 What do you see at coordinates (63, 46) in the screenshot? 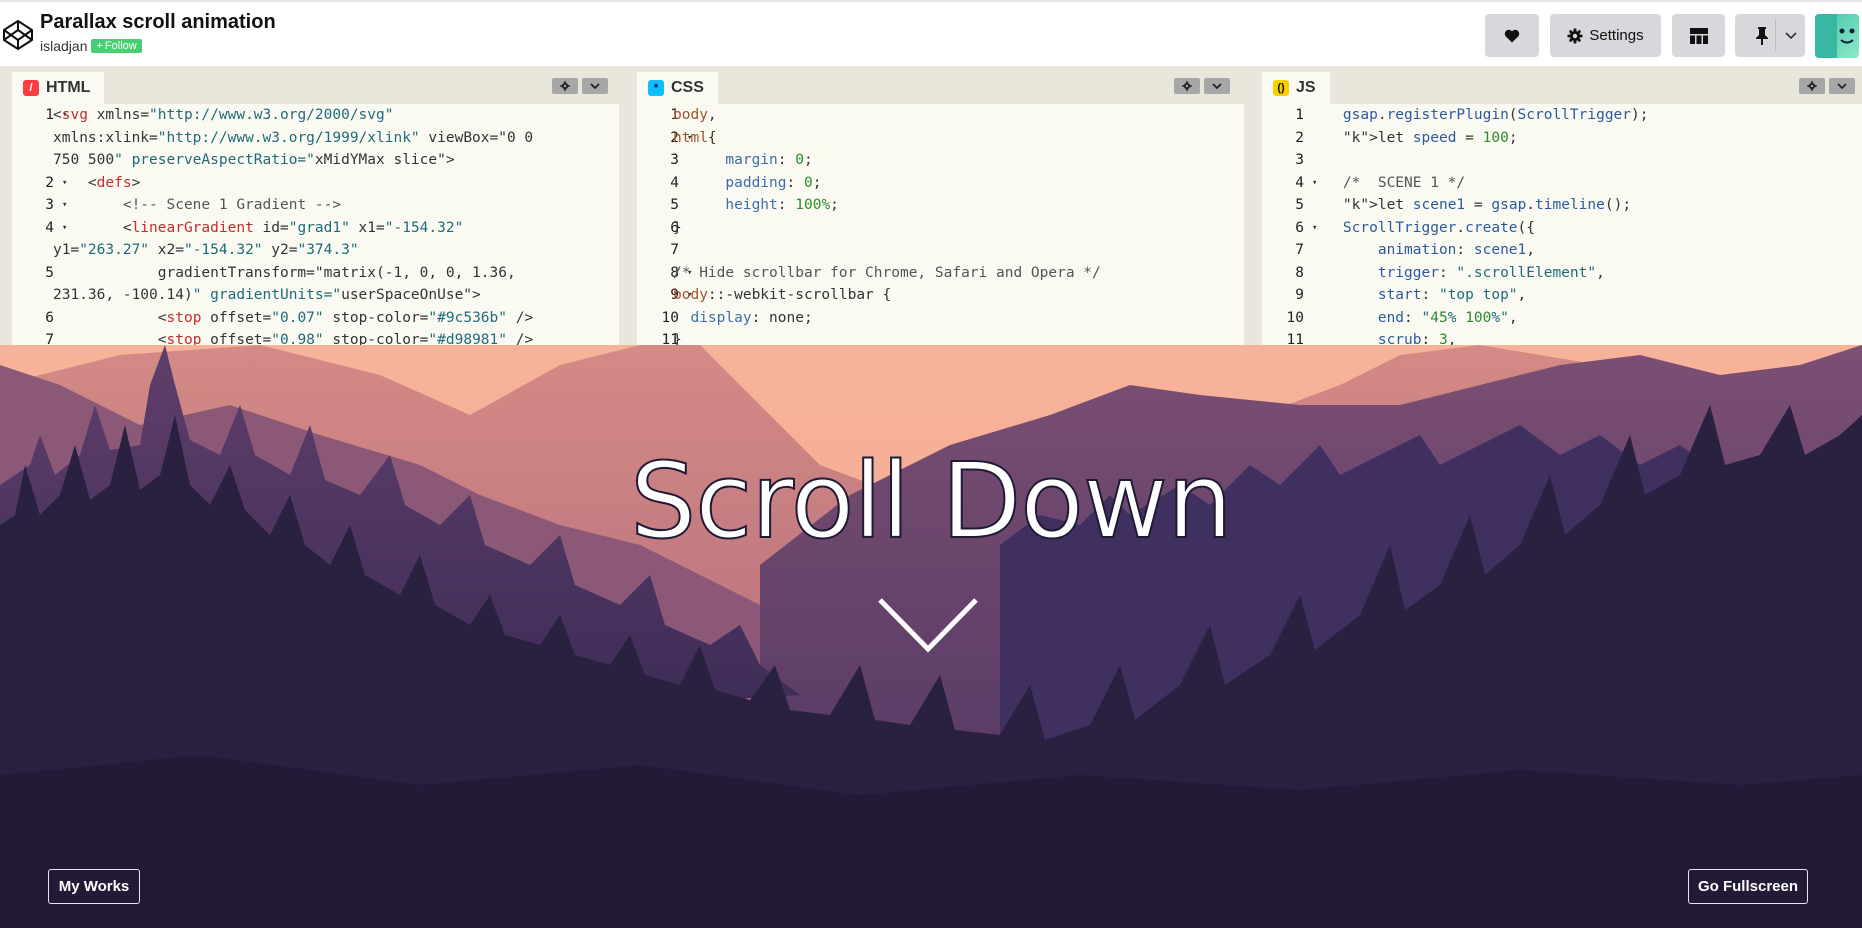
I see `author-link: isladjan` at bounding box center [63, 46].